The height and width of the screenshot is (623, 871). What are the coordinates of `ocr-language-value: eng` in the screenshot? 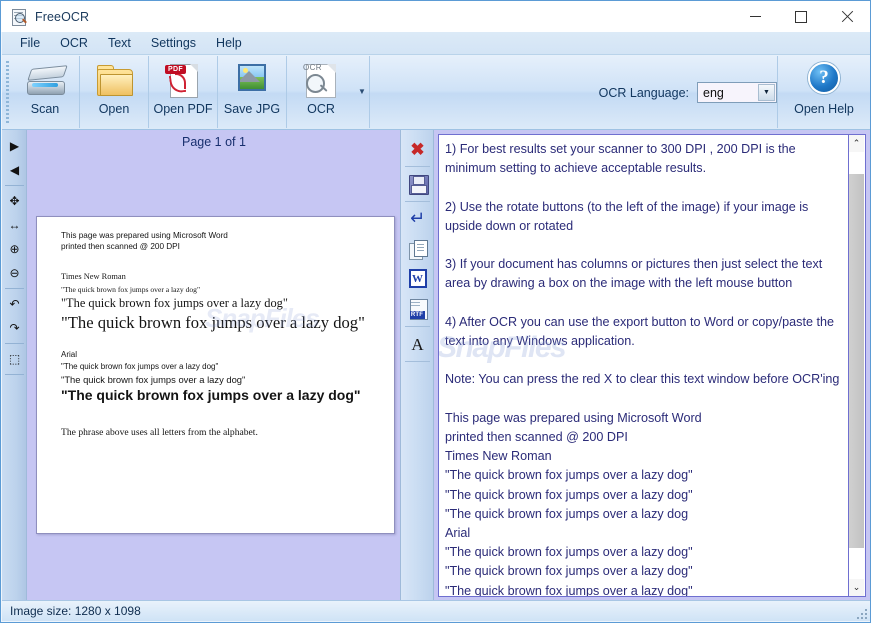 It's located at (713, 92).